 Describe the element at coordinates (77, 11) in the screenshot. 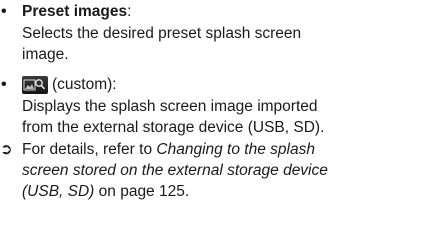

I see `preset-images-title: Preset images:` at that location.